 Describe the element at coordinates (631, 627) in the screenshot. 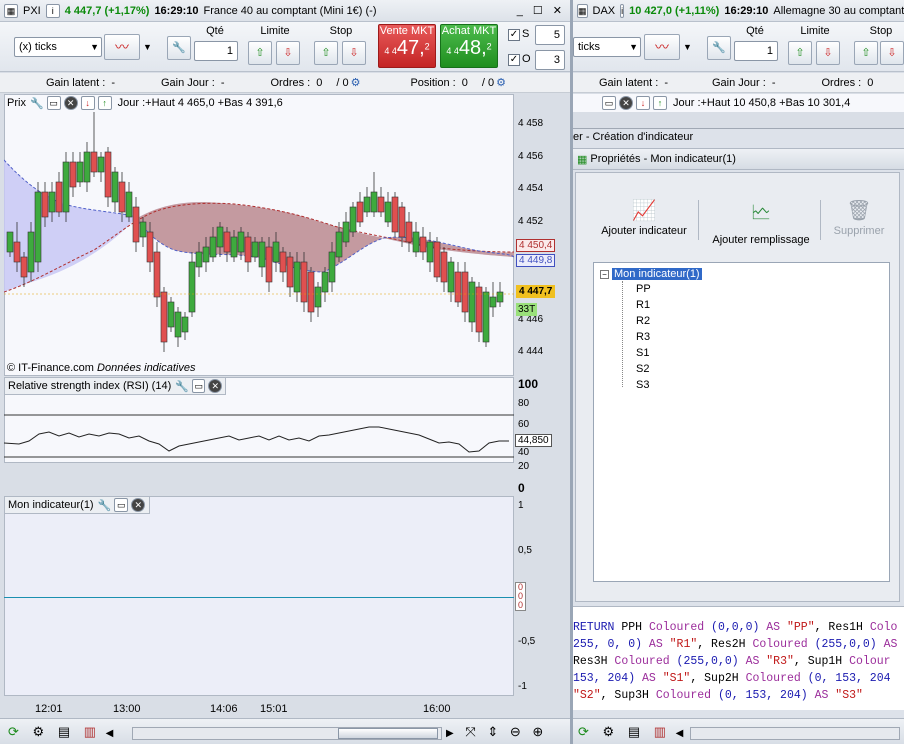

I see `code-token: PPH` at that location.